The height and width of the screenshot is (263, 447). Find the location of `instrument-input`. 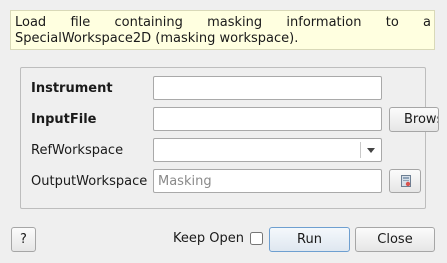

instrument-input is located at coordinates (267, 88).